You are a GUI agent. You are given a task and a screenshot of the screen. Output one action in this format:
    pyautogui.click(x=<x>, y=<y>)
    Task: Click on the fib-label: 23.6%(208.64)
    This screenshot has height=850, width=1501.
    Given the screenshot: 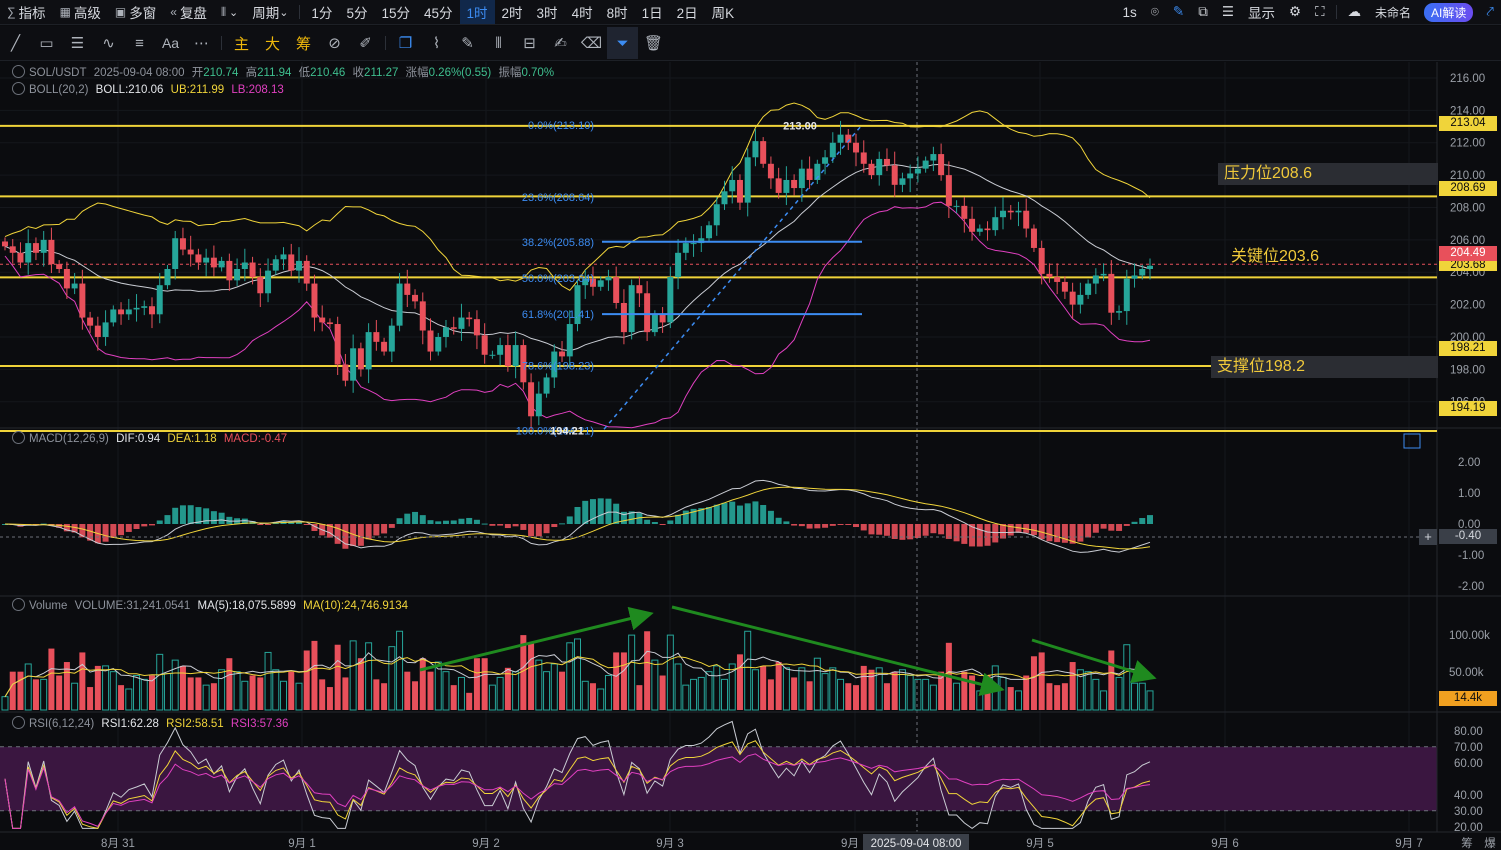 What is the action you would take?
    pyautogui.click(x=558, y=198)
    